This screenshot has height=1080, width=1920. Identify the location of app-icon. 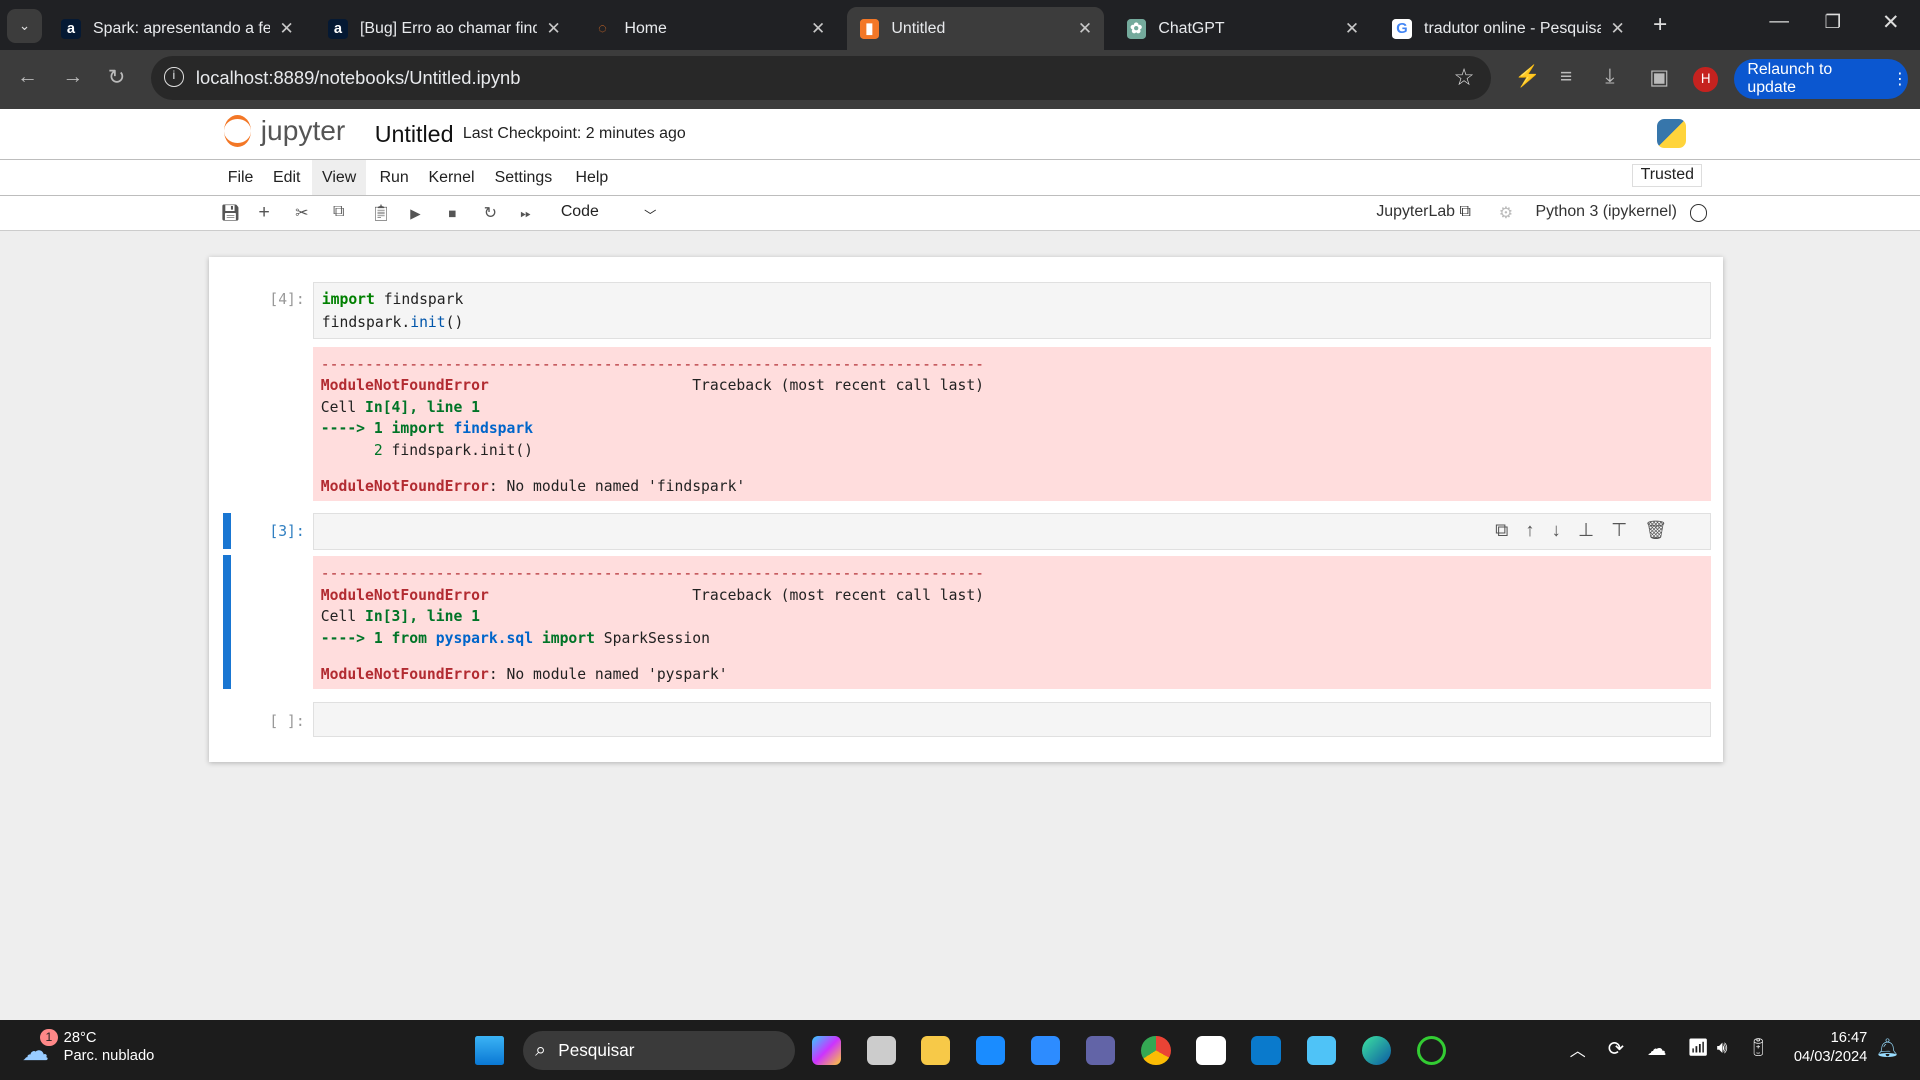
(990, 1050).